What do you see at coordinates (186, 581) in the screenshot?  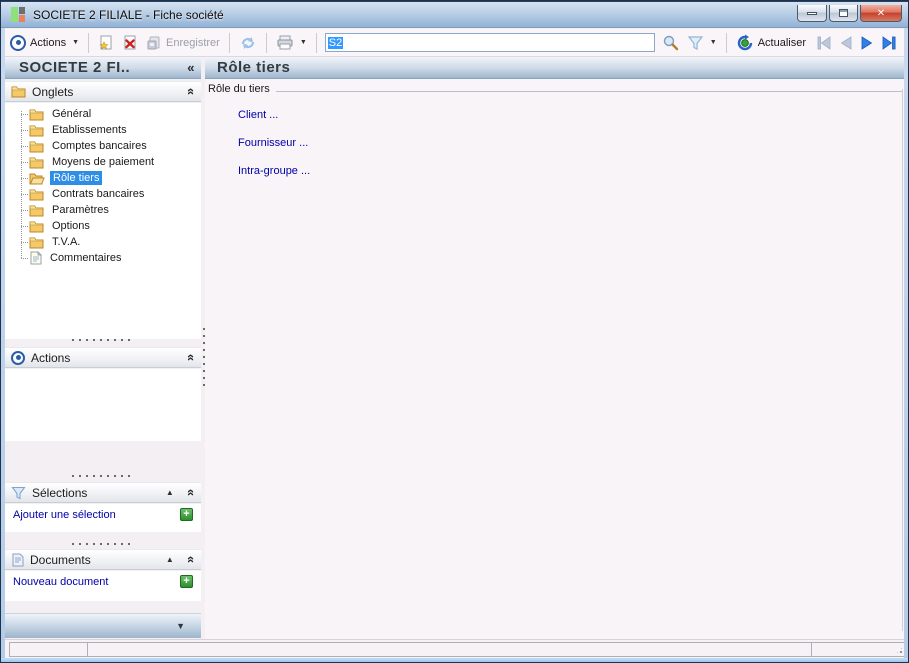 I see `new-document-plus-icon: +` at bounding box center [186, 581].